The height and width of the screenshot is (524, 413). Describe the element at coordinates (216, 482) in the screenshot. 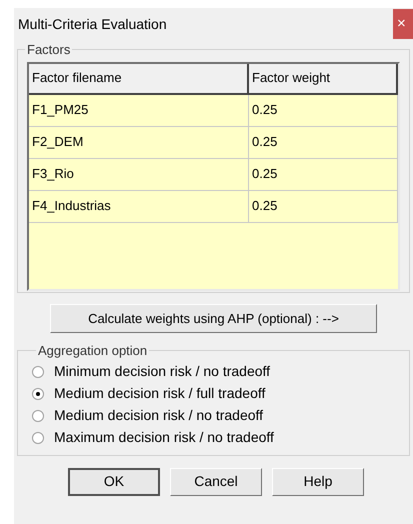

I see `dialog-button: Cancel` at that location.